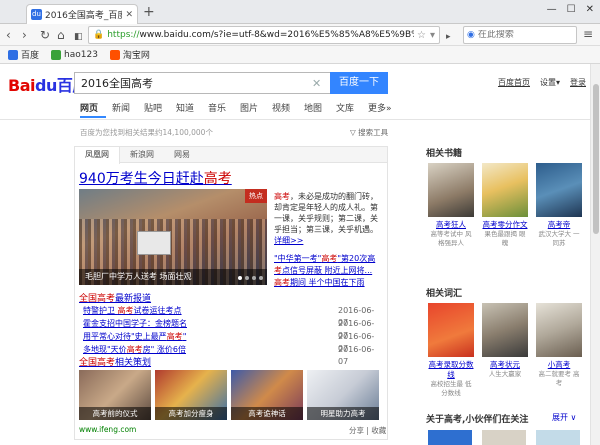 The height and width of the screenshot is (445, 600). What do you see at coordinates (320, 109) in the screenshot?
I see `tab-map: 地图` at bounding box center [320, 109].